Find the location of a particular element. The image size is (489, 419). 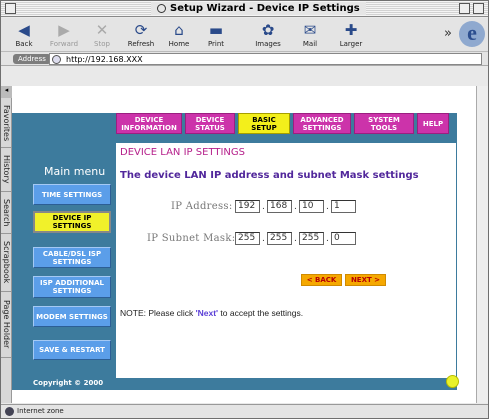

ip-octet-3-input: 10 is located at coordinates (311, 206).